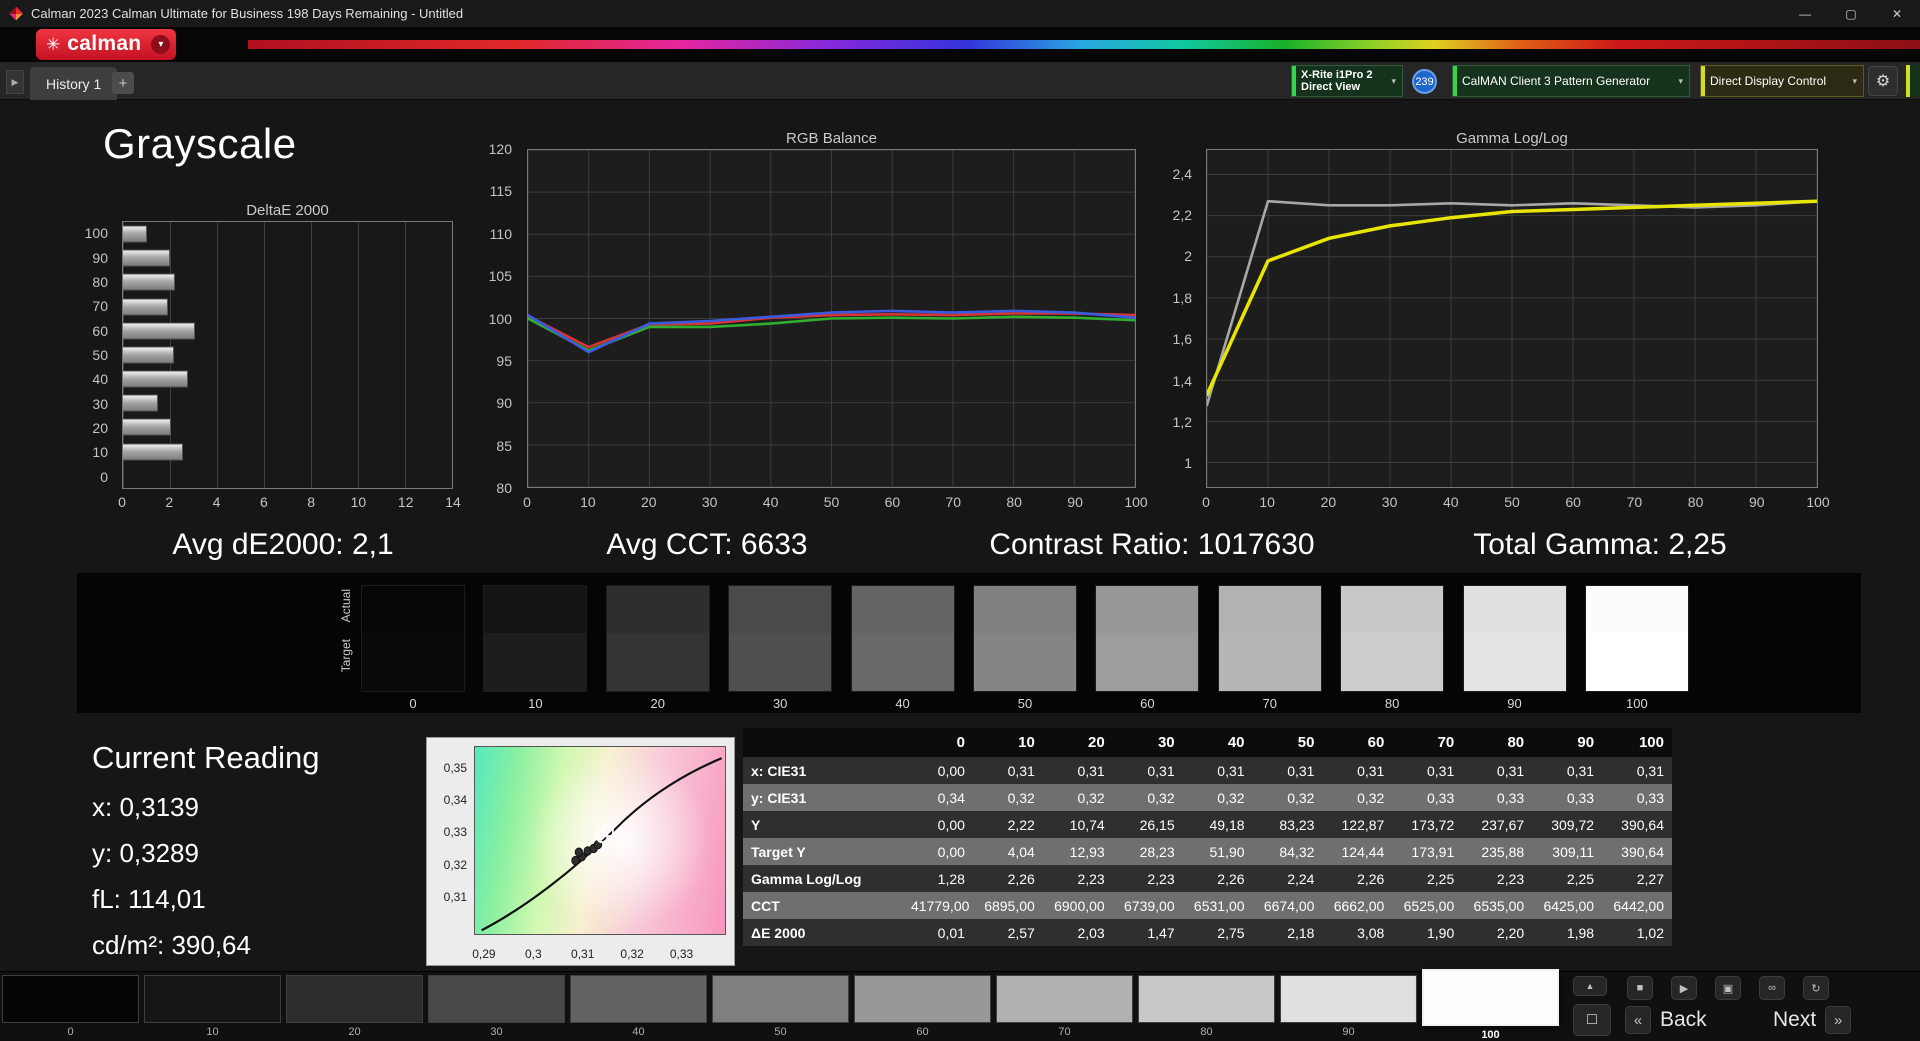  Describe the element at coordinates (100, 379) in the screenshot. I see `axis-tick-label: 40` at that location.